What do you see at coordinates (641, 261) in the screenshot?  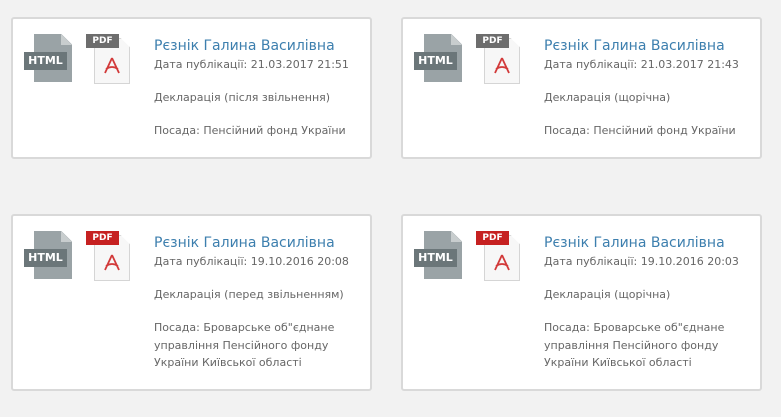 I see `publication-date: Дата публікації: 19.10.2016 20:03` at bounding box center [641, 261].